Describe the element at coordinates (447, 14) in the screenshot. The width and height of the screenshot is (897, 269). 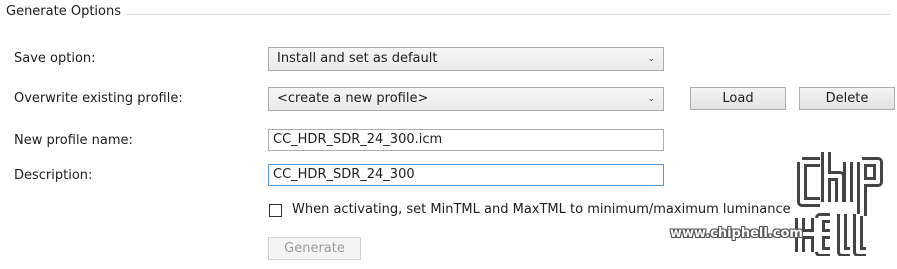
I see `group-border` at that location.